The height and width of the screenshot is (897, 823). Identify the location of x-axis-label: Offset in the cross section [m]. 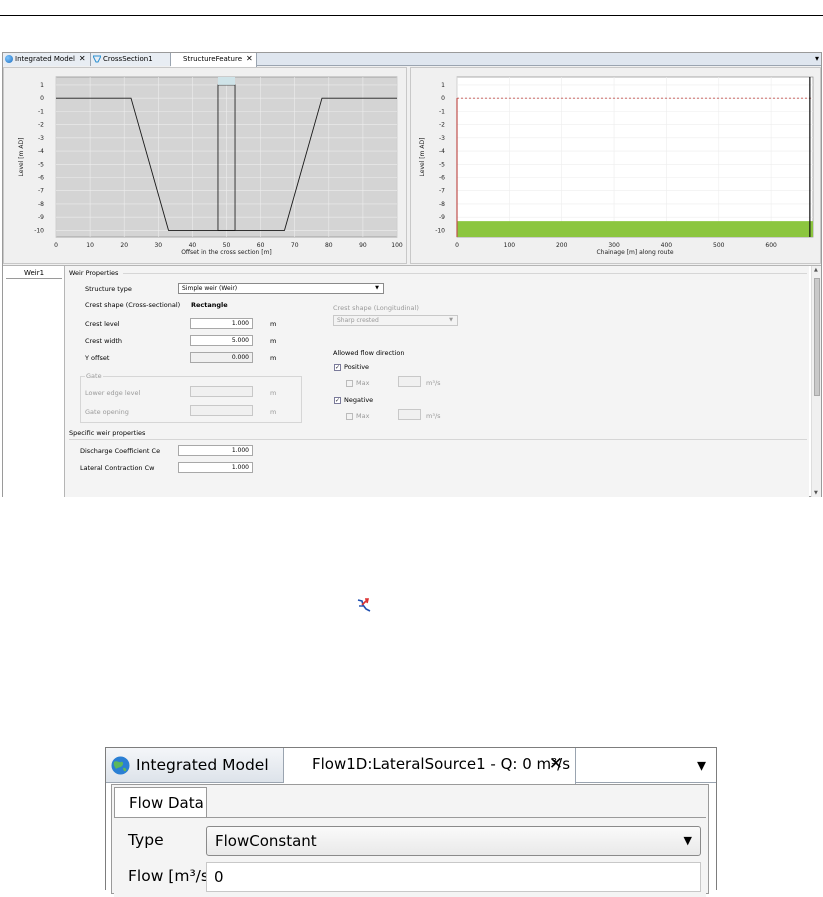
(226, 252).